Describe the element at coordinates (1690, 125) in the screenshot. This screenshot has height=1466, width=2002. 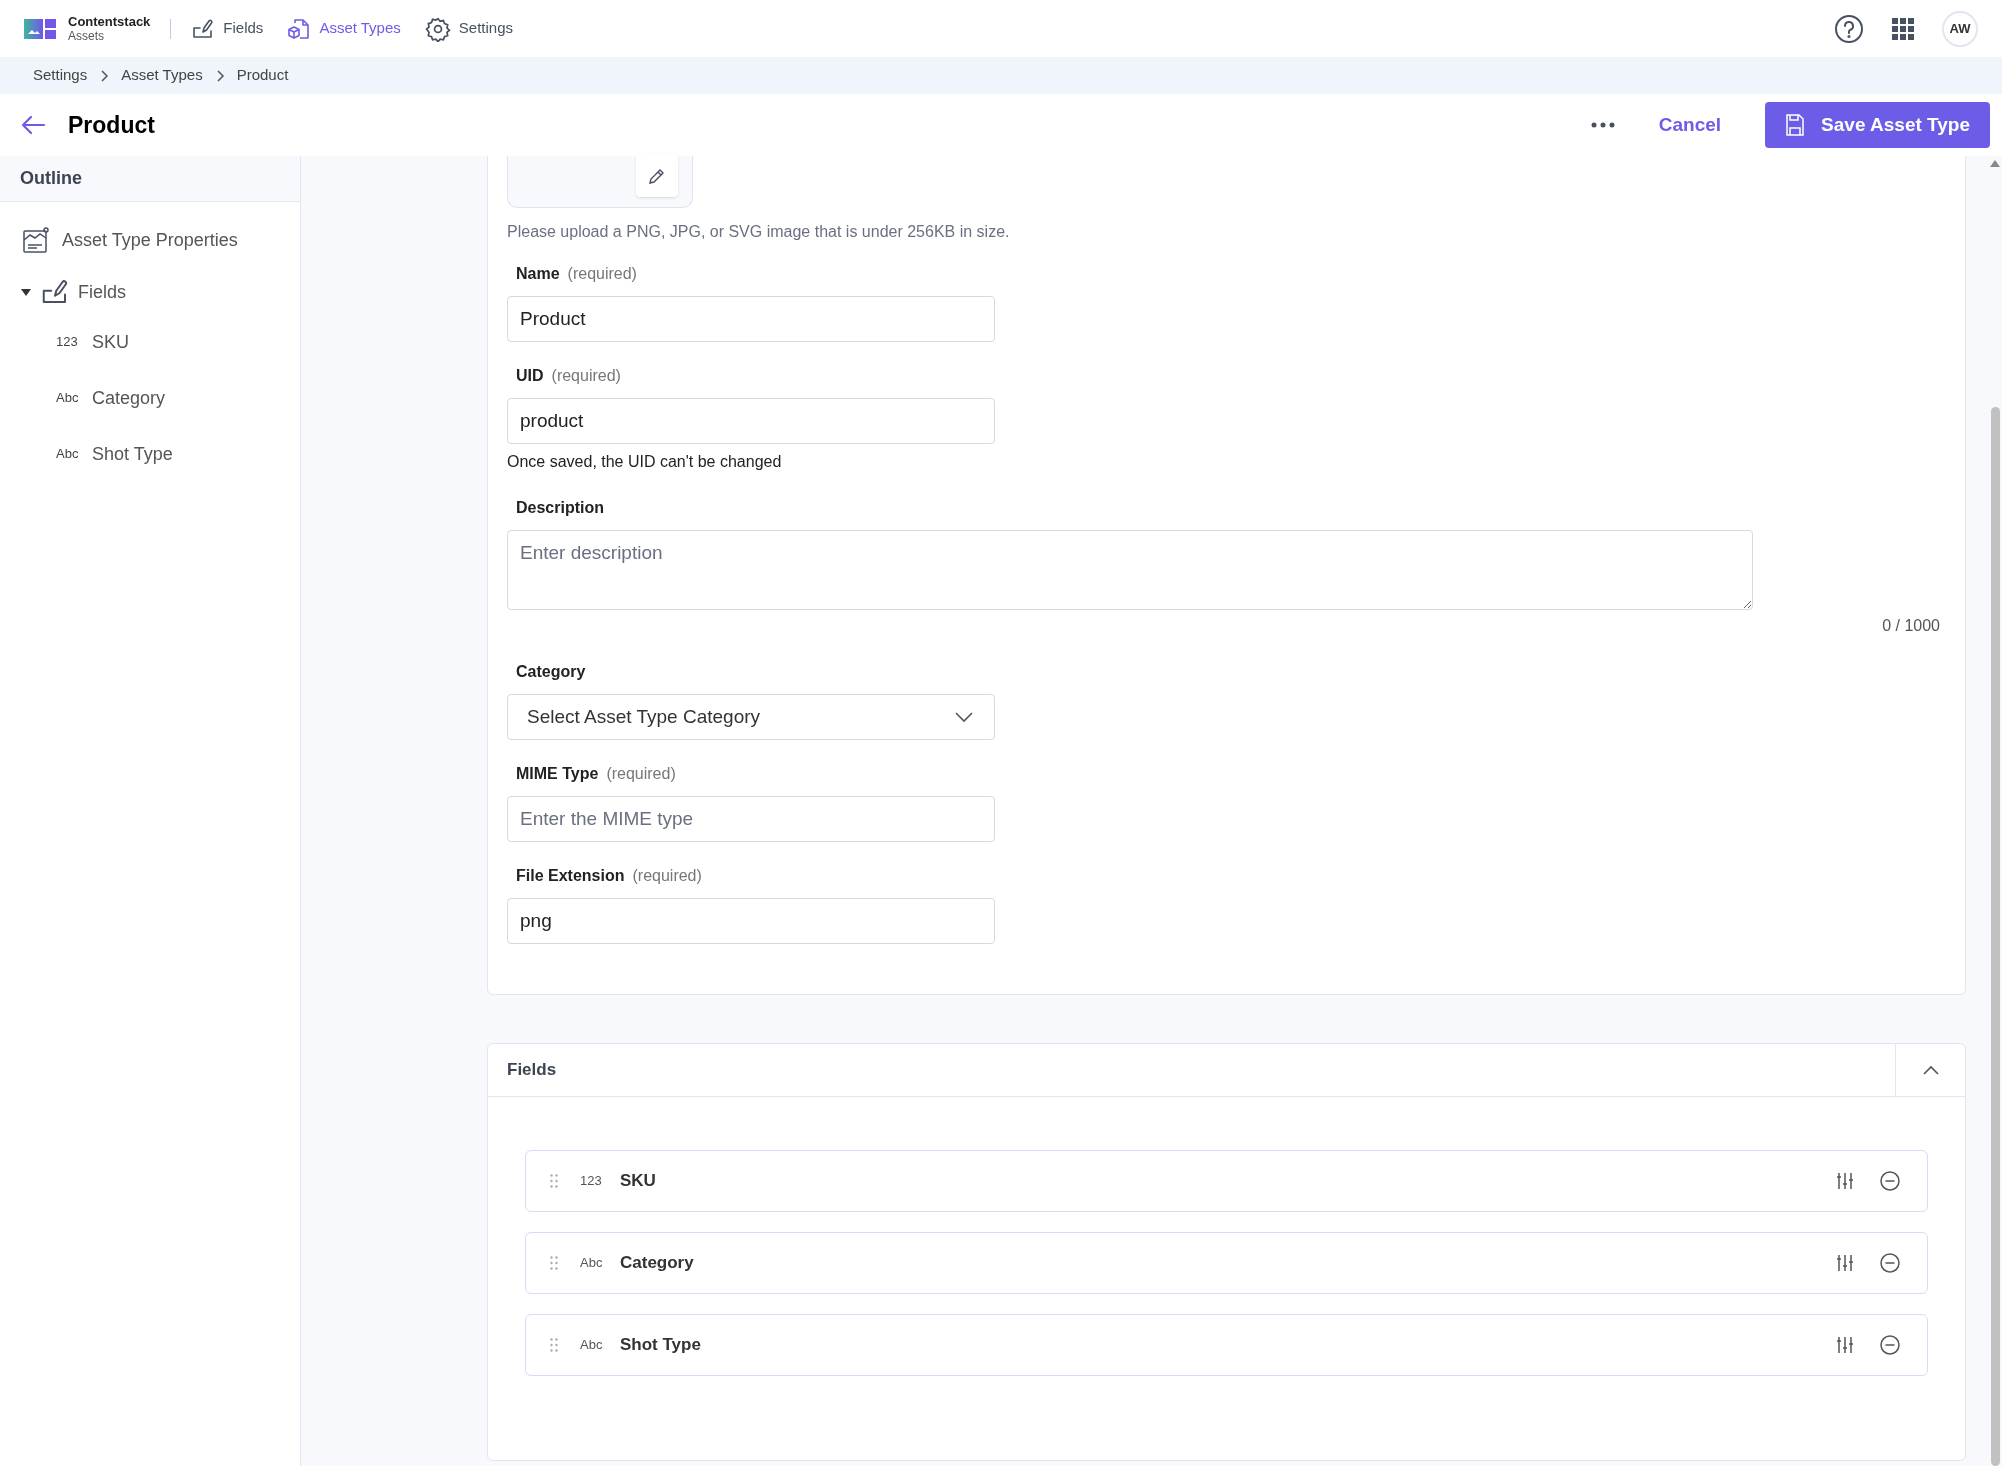
I see `cancel-button: Cancel` at that location.